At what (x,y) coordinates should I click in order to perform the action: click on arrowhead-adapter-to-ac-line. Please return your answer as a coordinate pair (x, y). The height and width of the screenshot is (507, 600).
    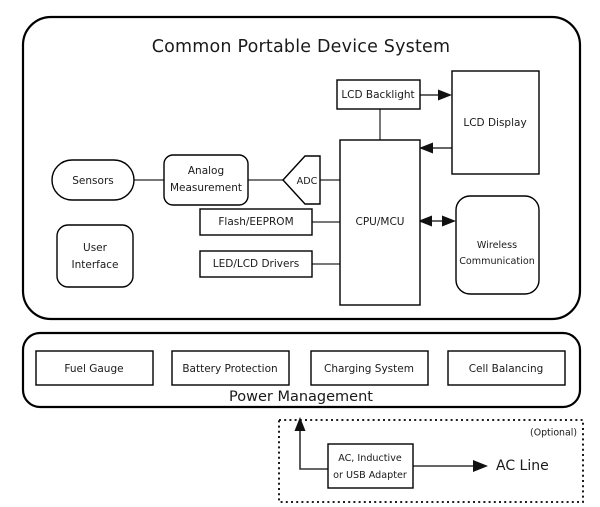
    Looking at the image, I should click on (480, 466).